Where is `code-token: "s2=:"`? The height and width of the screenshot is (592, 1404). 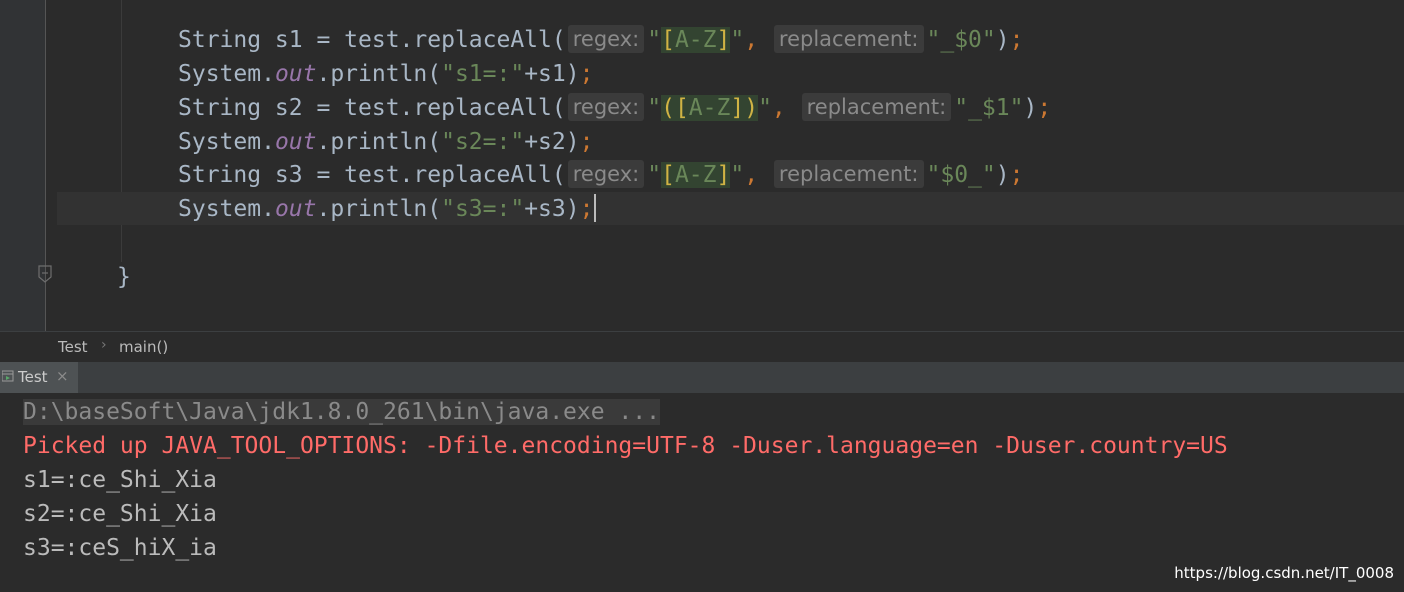
code-token: "s2=:" is located at coordinates (483, 142).